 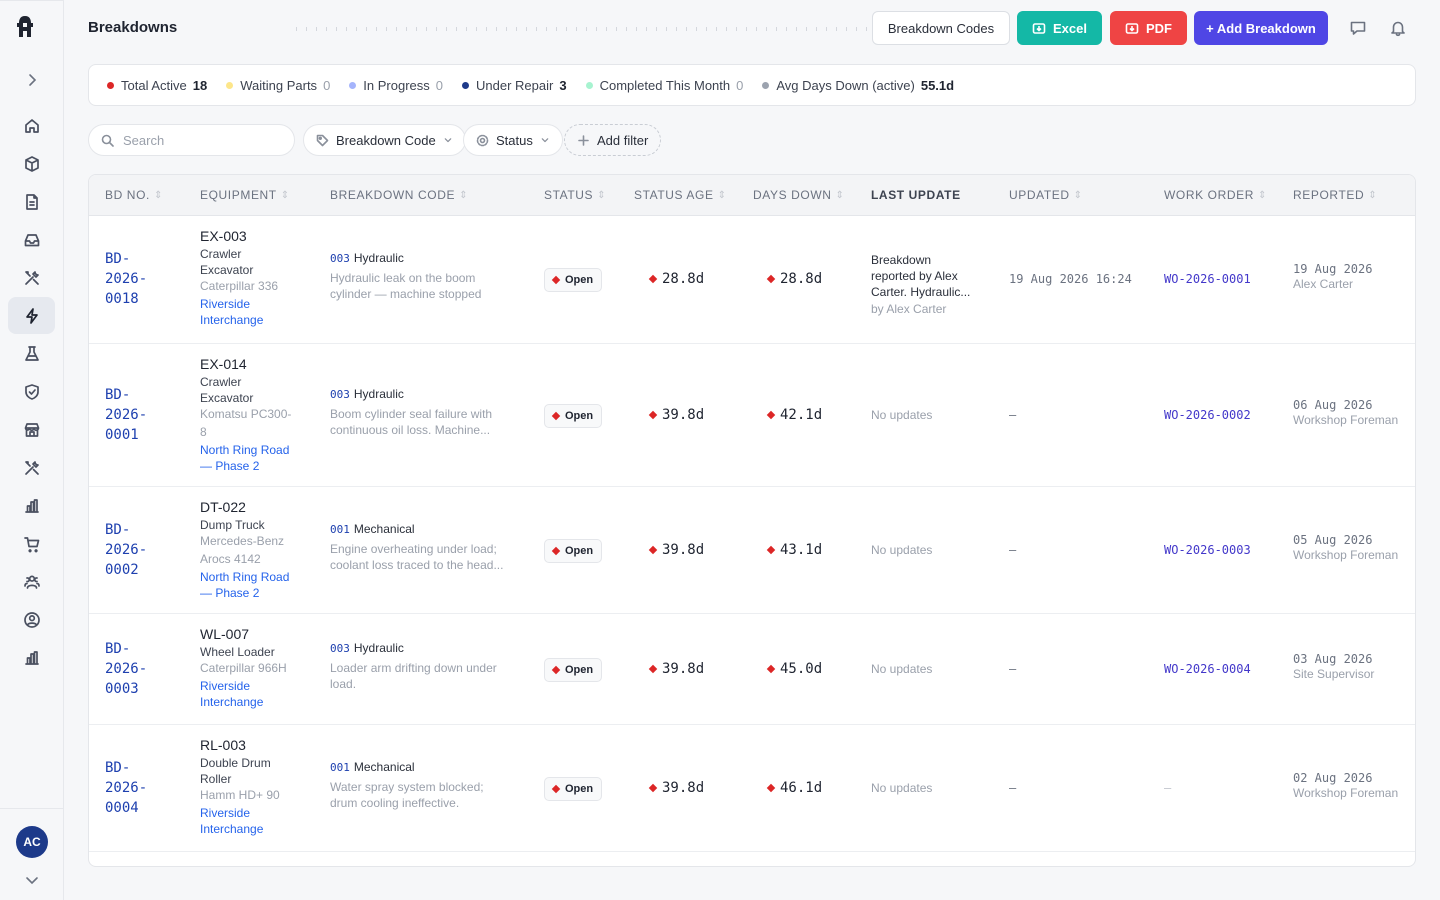 What do you see at coordinates (1148, 28) in the screenshot?
I see `pdf-export-button: PDF` at bounding box center [1148, 28].